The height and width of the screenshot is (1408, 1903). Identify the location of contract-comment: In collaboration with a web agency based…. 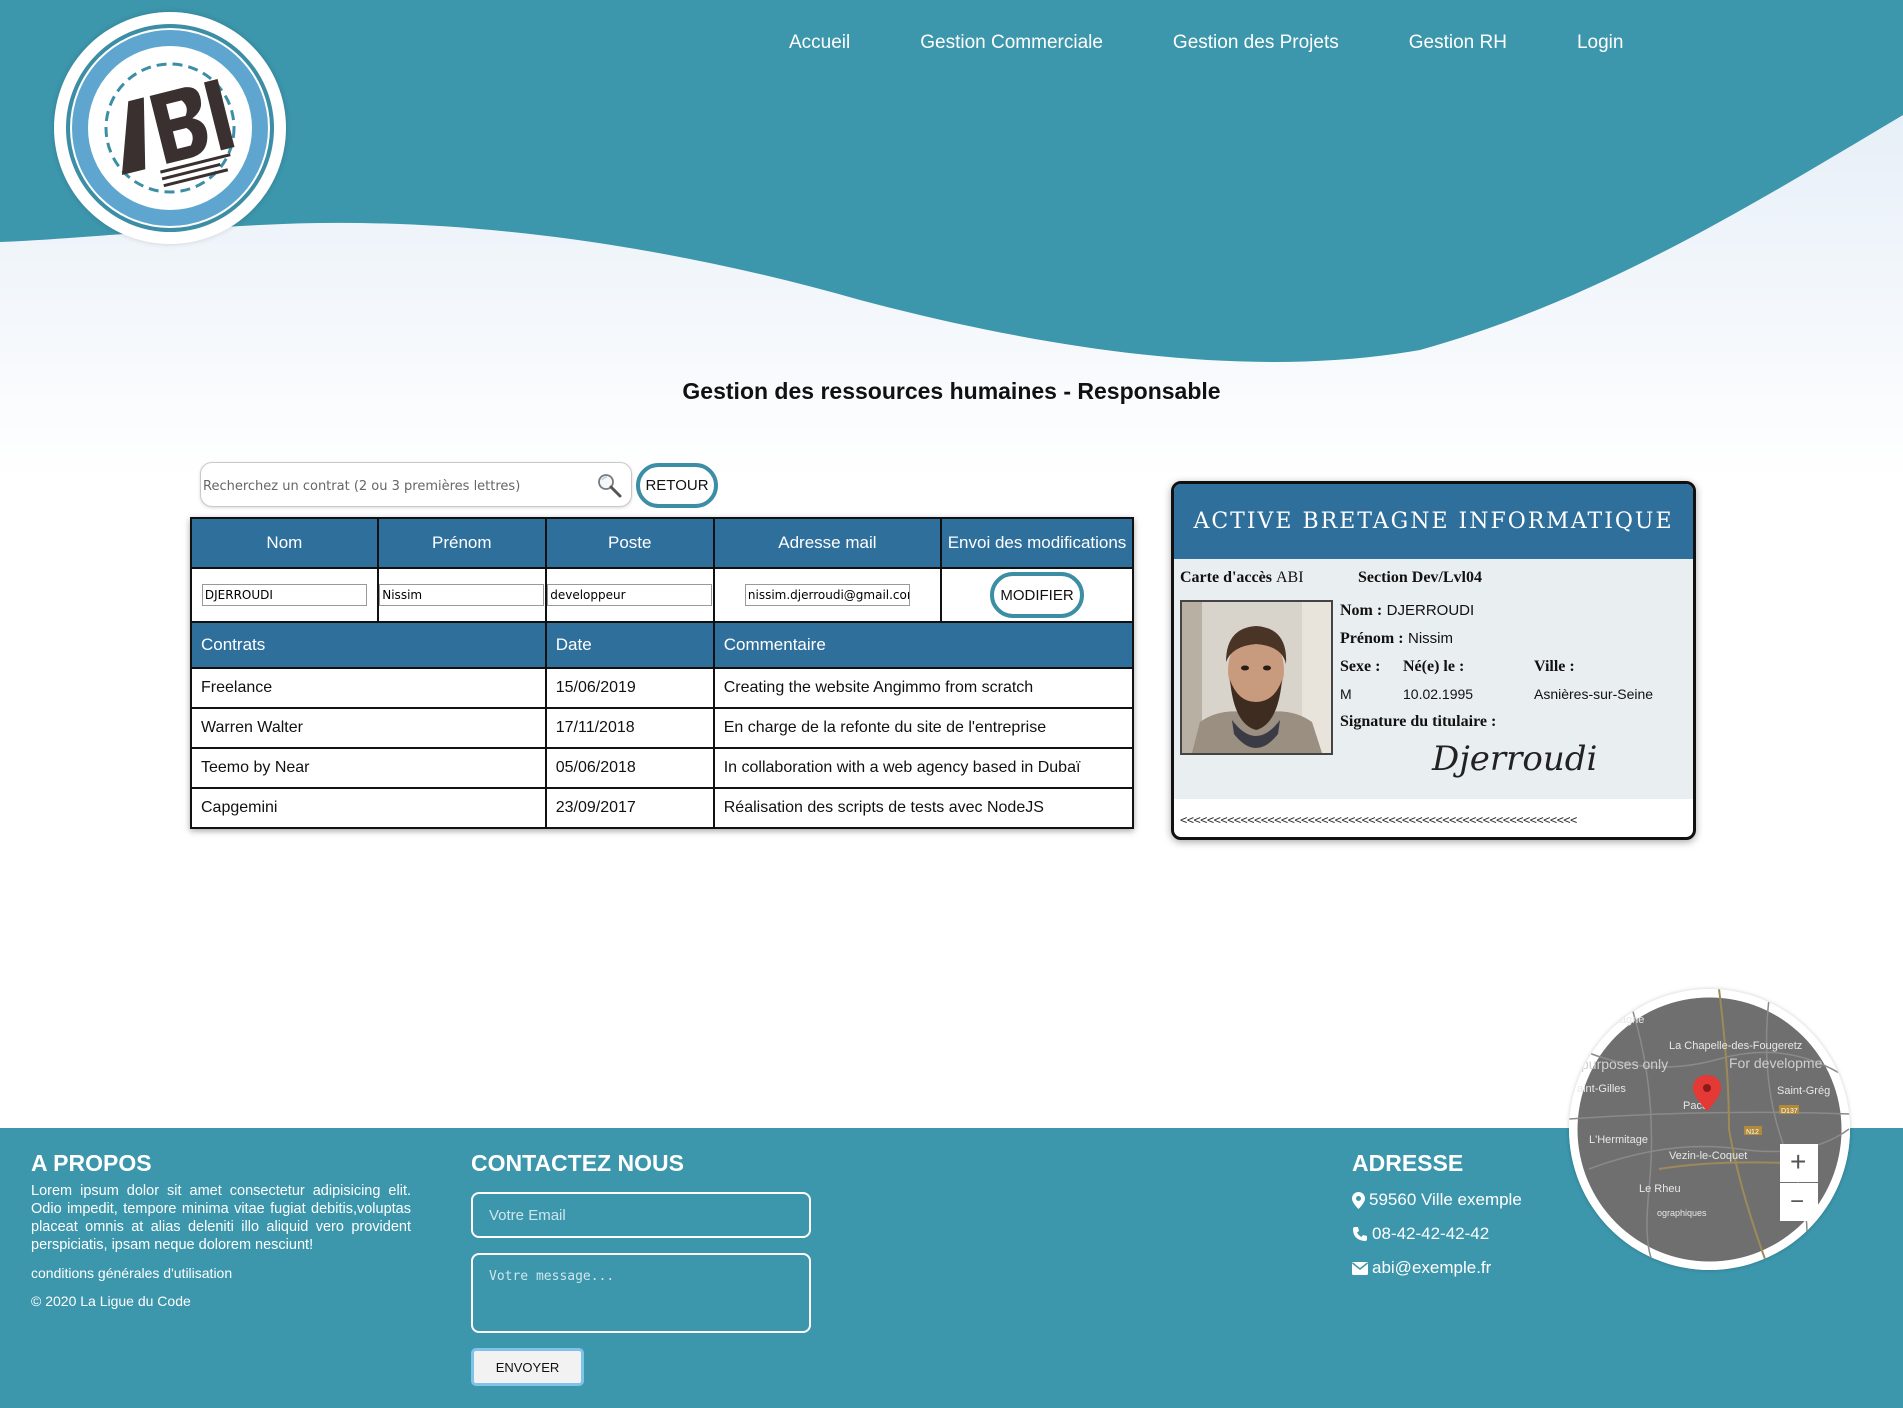
(923, 768).